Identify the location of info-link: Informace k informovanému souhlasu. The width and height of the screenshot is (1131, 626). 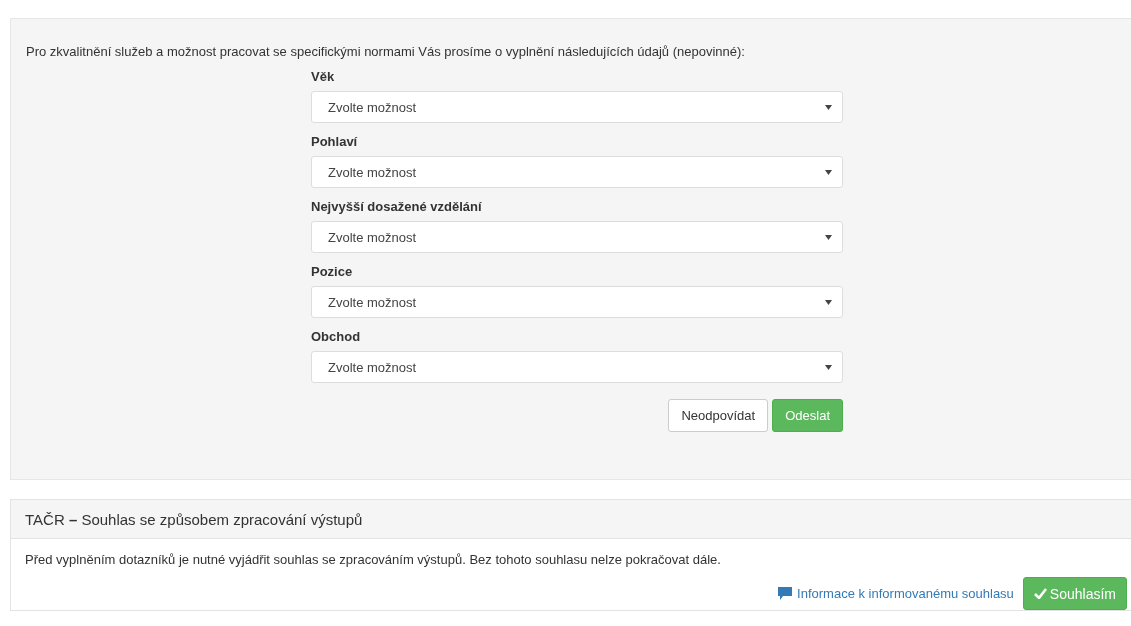
(896, 593).